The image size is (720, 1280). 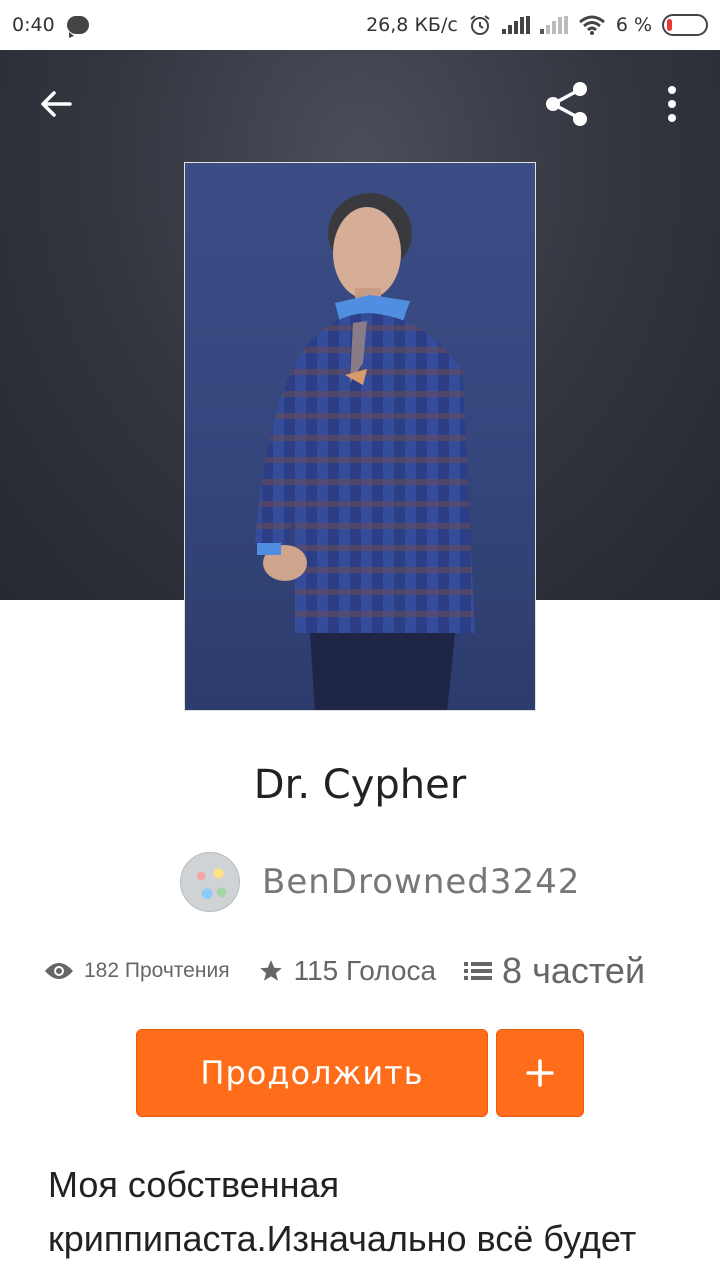 I want to click on plus-icon, so click(x=540, y=1073).